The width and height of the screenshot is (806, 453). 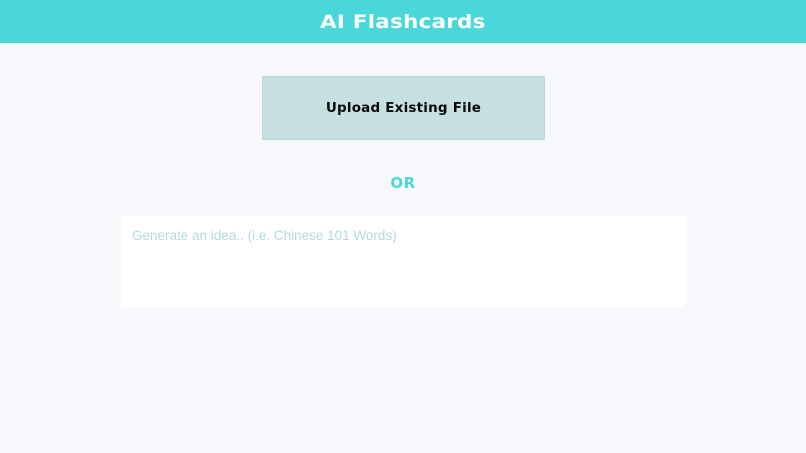 What do you see at coordinates (403, 261) in the screenshot?
I see `generate-idea-input` at bounding box center [403, 261].